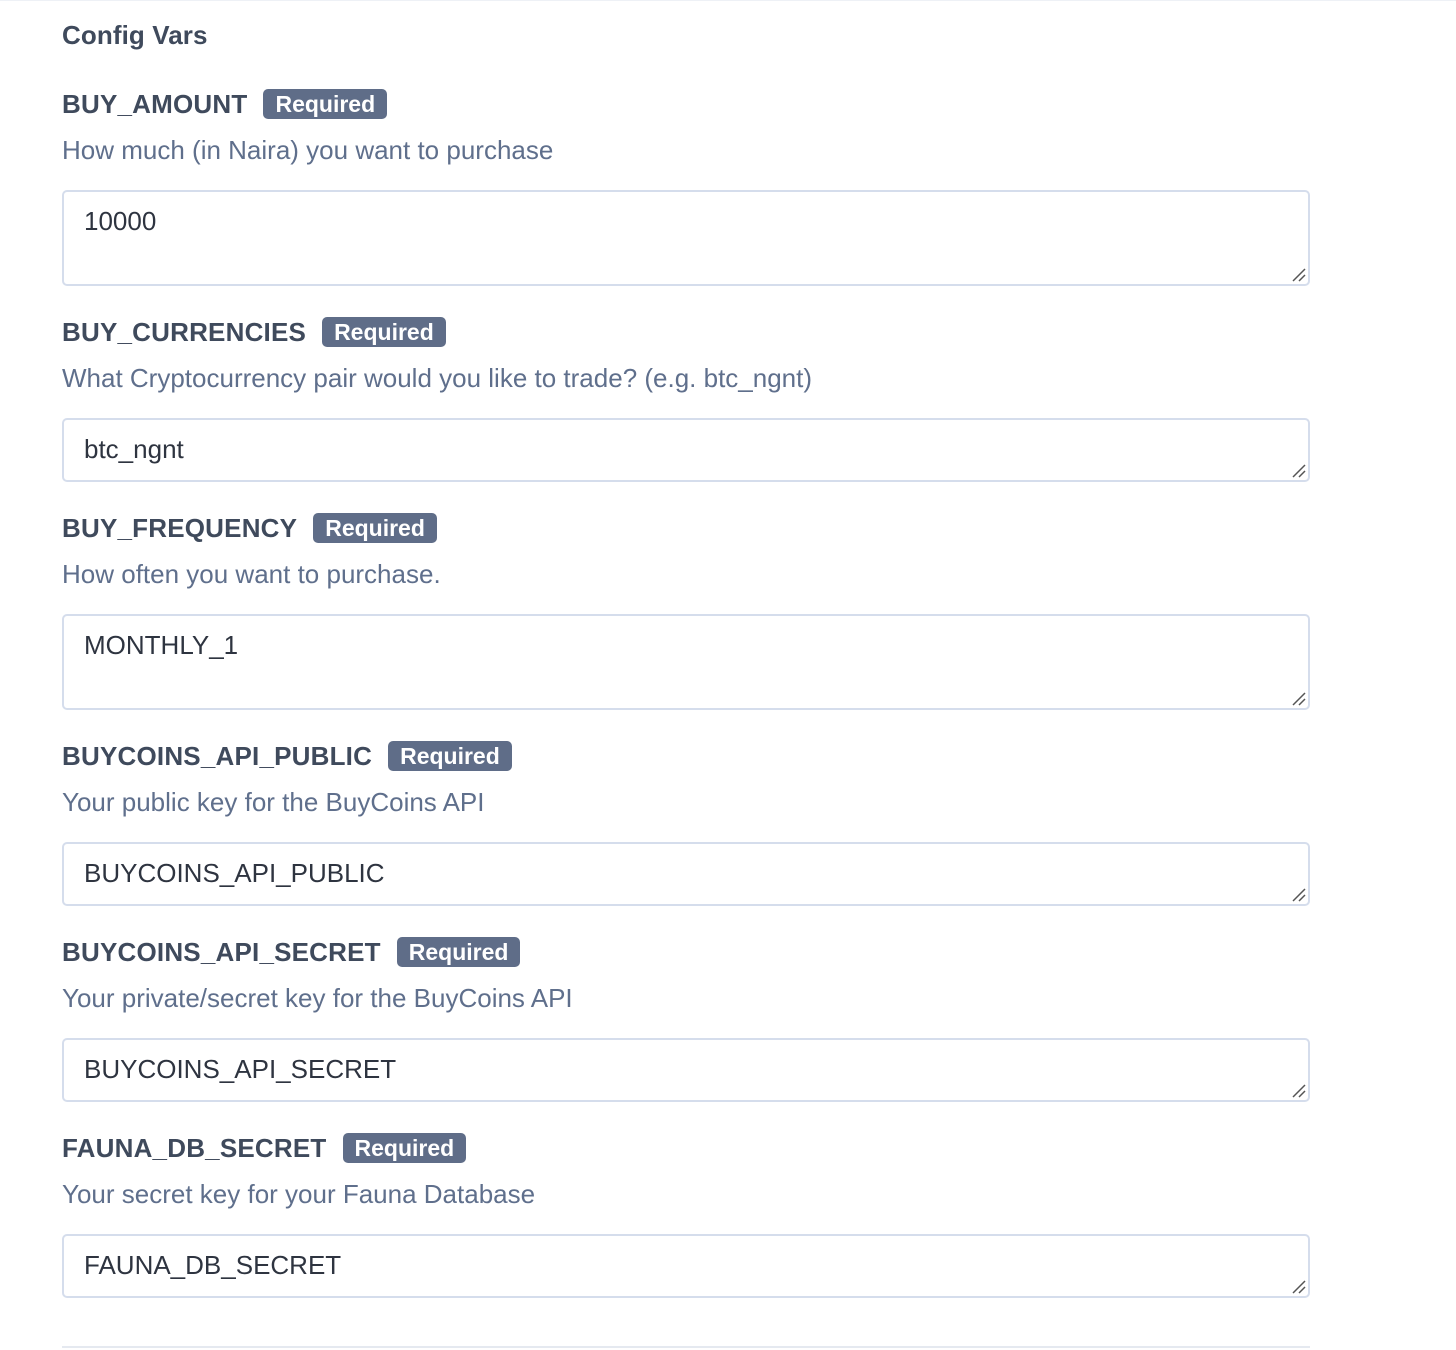 Image resolution: width=1456 pixels, height=1350 pixels. What do you see at coordinates (135, 35) in the screenshot?
I see `section-title: Config Vars` at bounding box center [135, 35].